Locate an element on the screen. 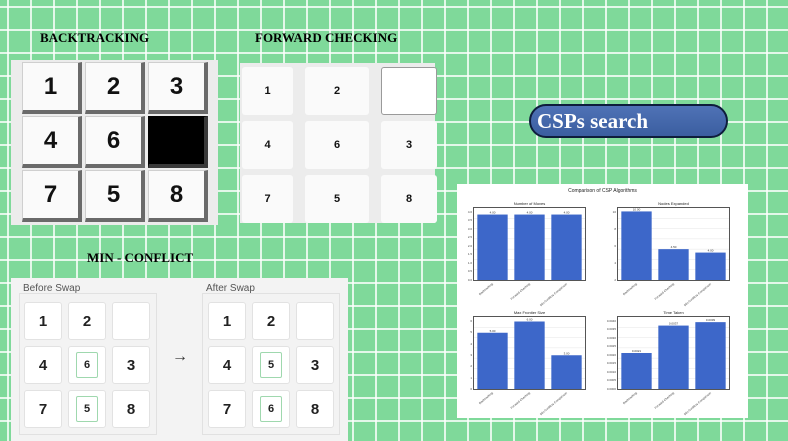 This screenshot has width=788, height=441. forward-checking-board: 1 2 4 6 3 7 5 8 is located at coordinates (339, 145).